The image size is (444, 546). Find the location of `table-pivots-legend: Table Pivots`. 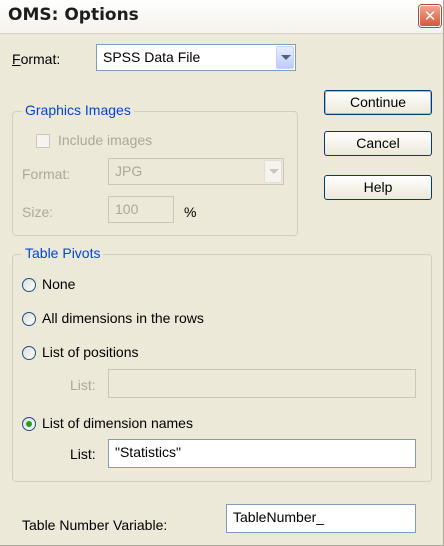

table-pivots-legend: Table Pivots is located at coordinates (63, 253).